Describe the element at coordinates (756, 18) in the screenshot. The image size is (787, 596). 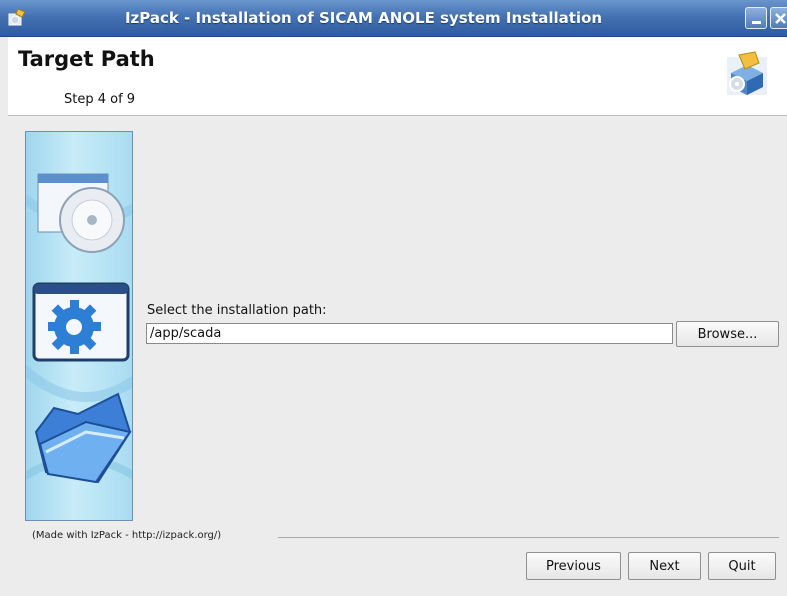
I see `minimize-button` at that location.